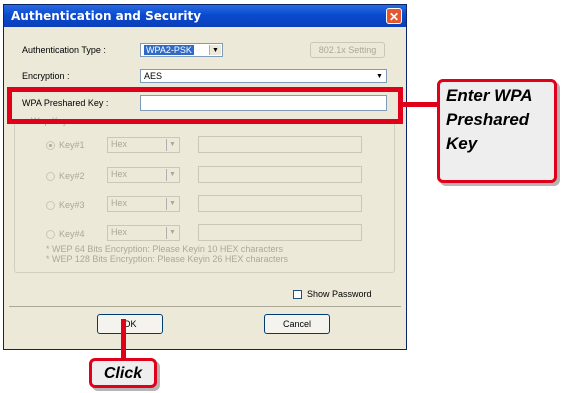 The image size is (562, 393). Describe the element at coordinates (297, 294) in the screenshot. I see `show-password-checkbox` at that location.